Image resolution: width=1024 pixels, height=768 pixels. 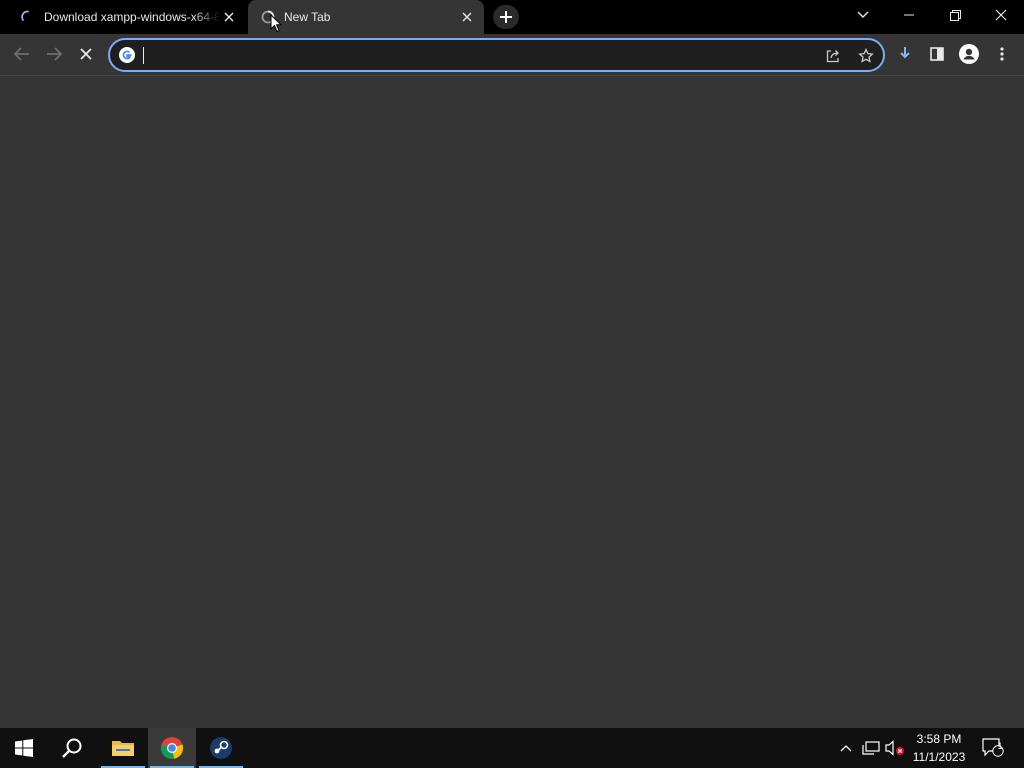 I want to click on back-button, so click(x=22, y=54).